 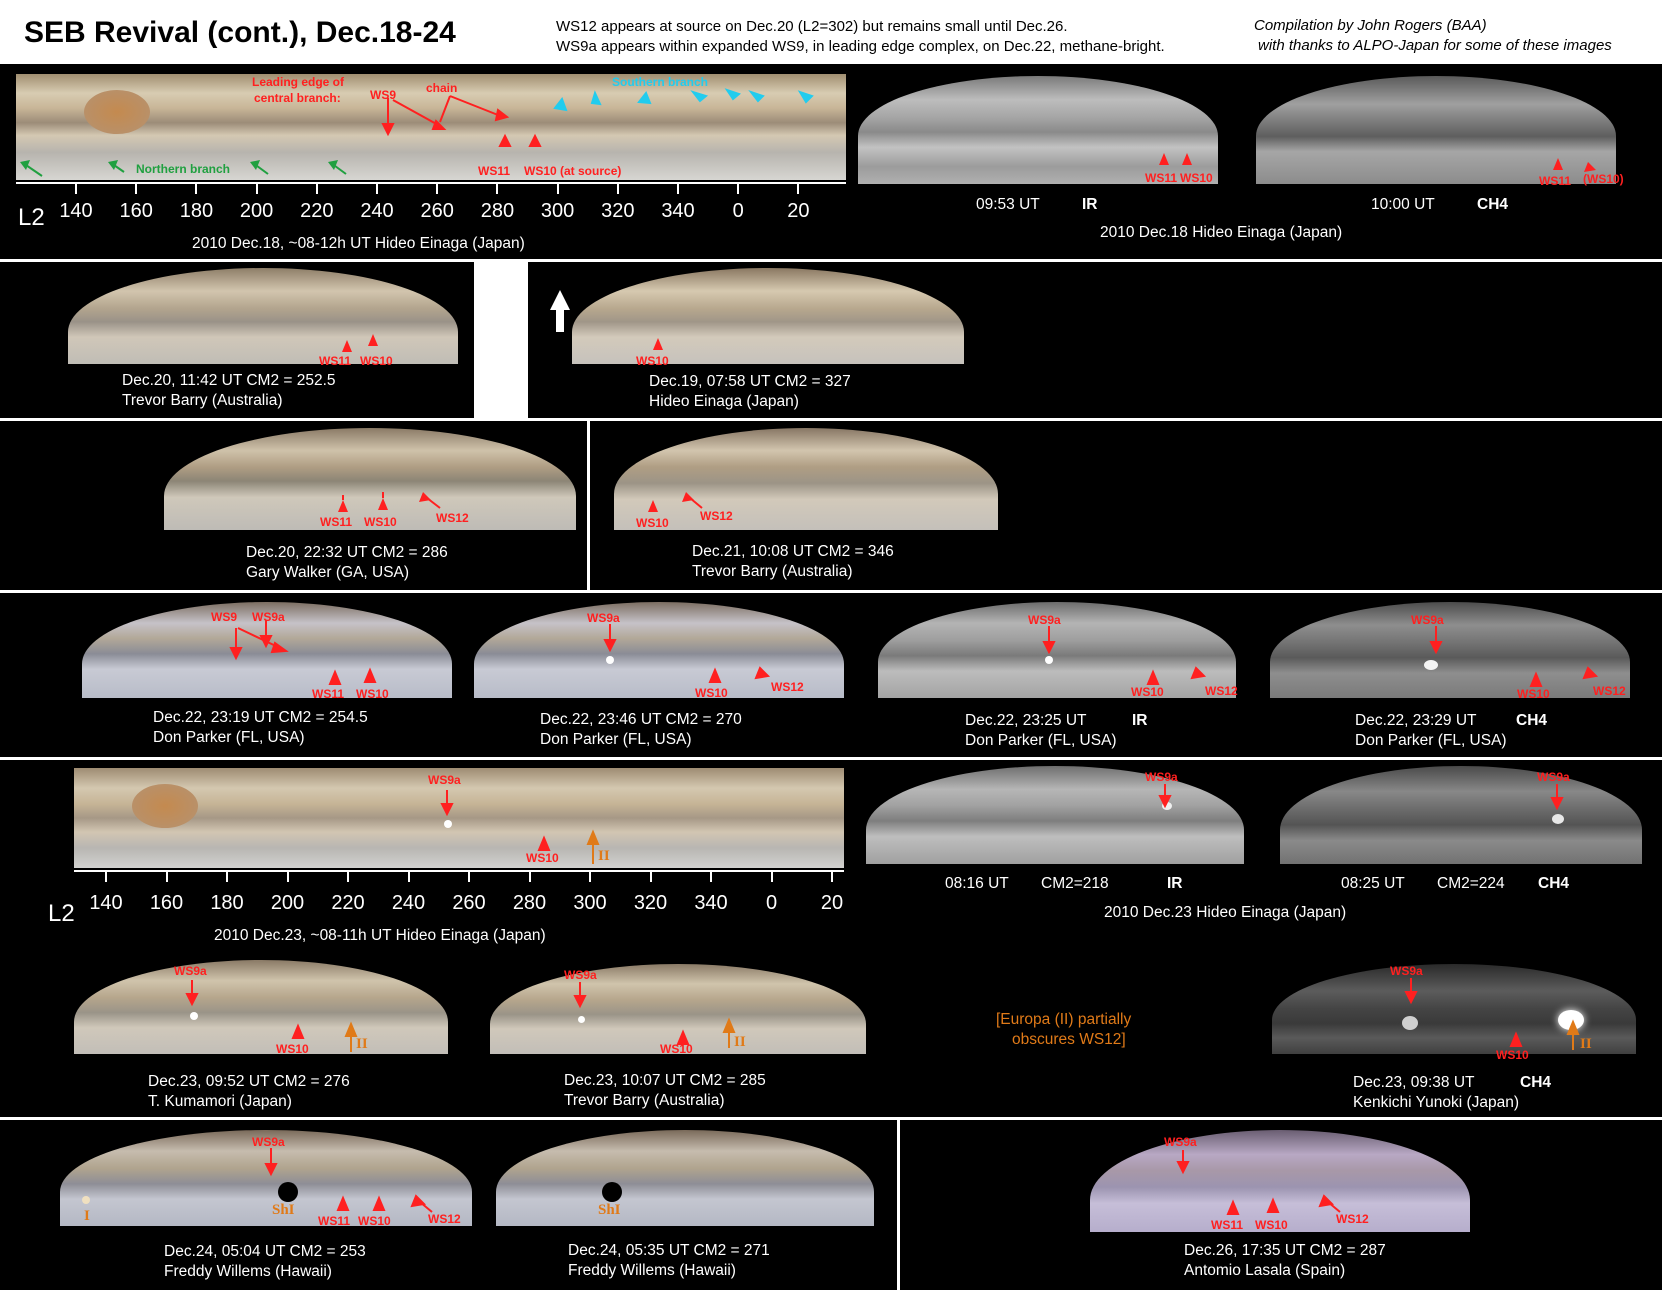 What do you see at coordinates (669, 1250) in the screenshot?
I see `caption-line1: Dec.24, 05:35 UT CM2 = 271` at bounding box center [669, 1250].